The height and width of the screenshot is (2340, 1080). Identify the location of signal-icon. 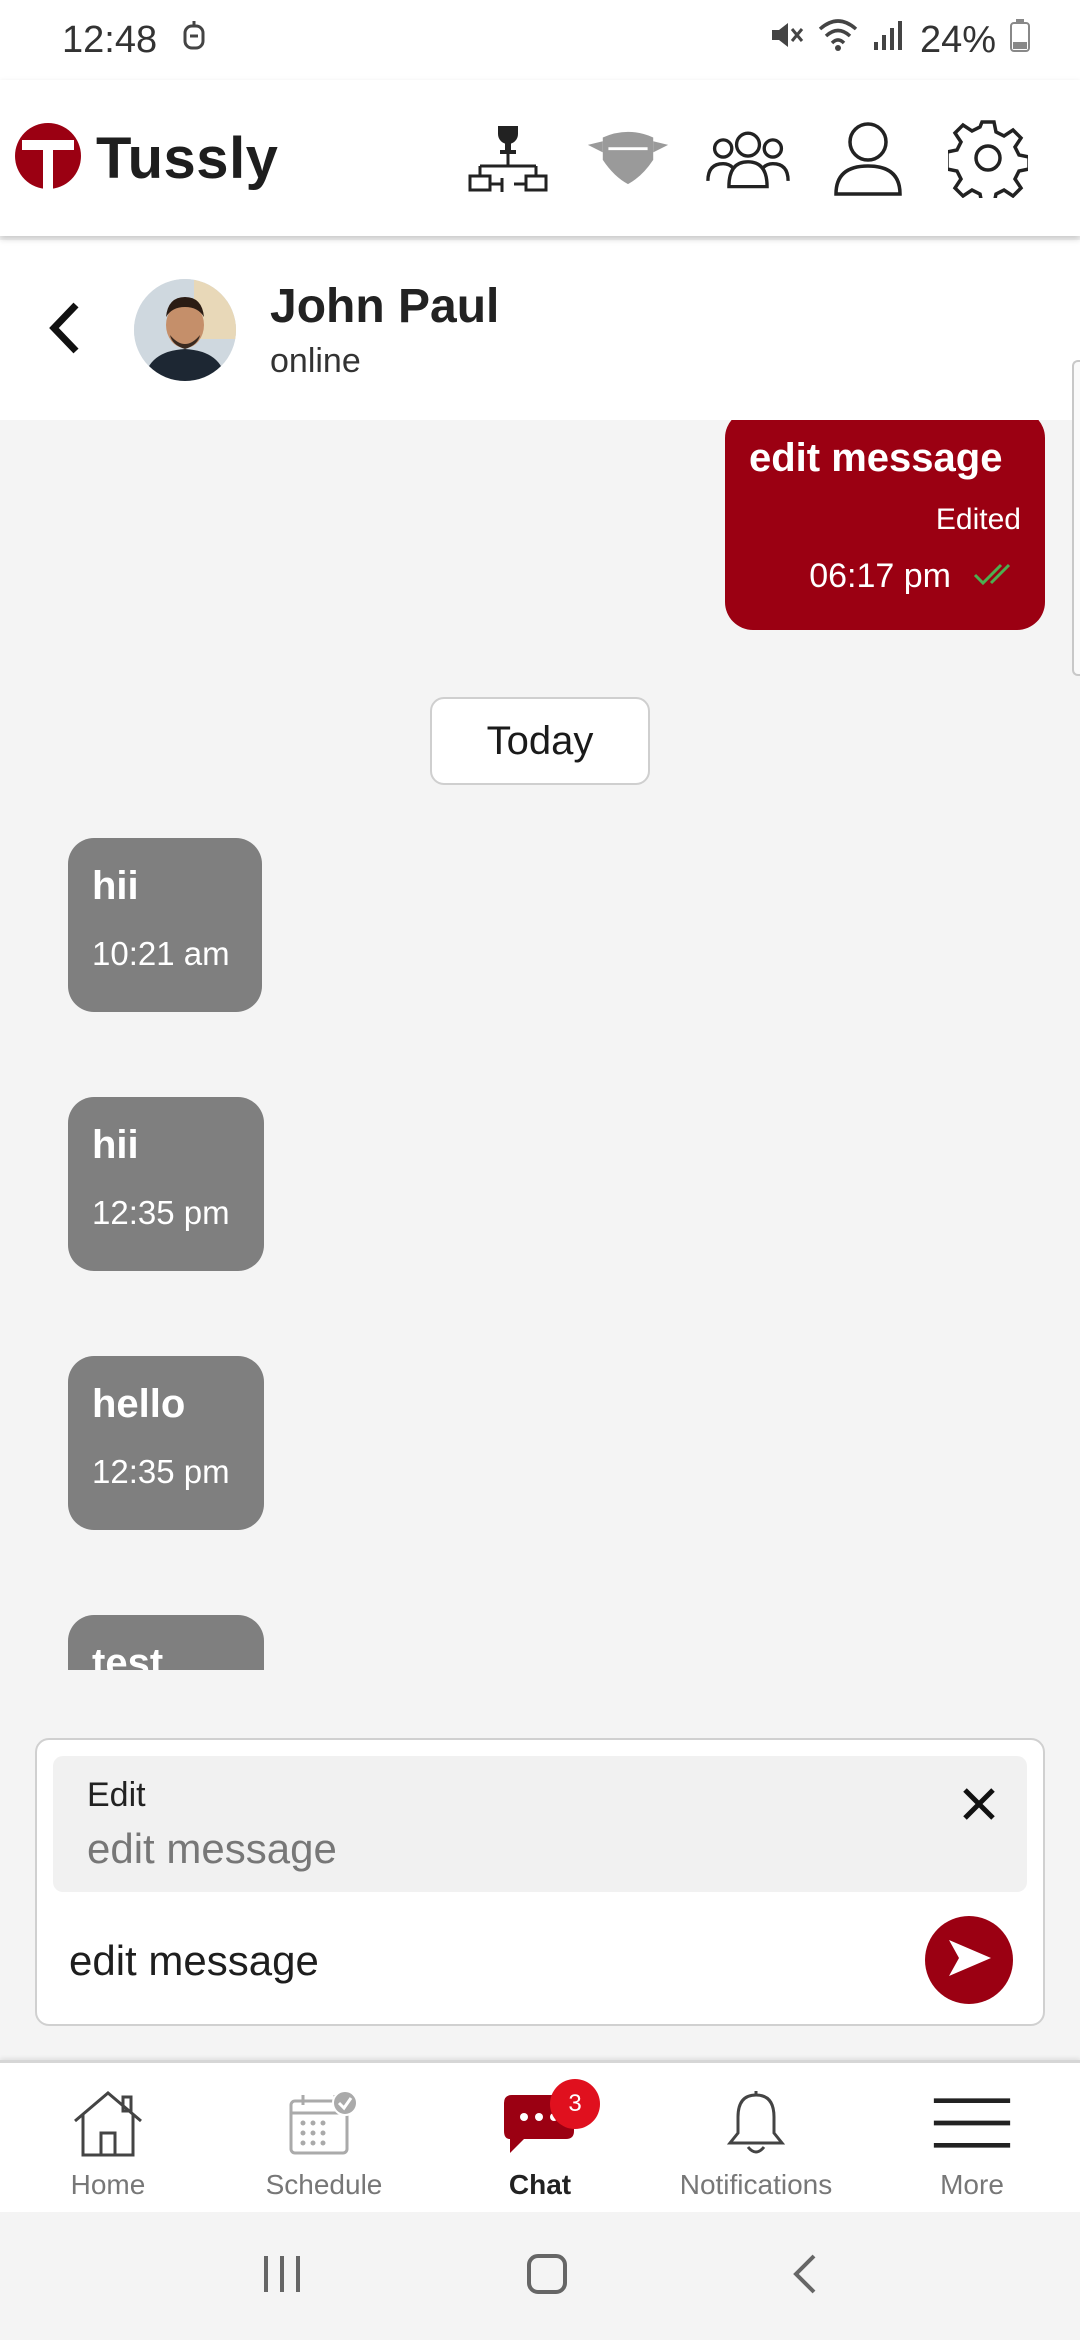
(889, 40).